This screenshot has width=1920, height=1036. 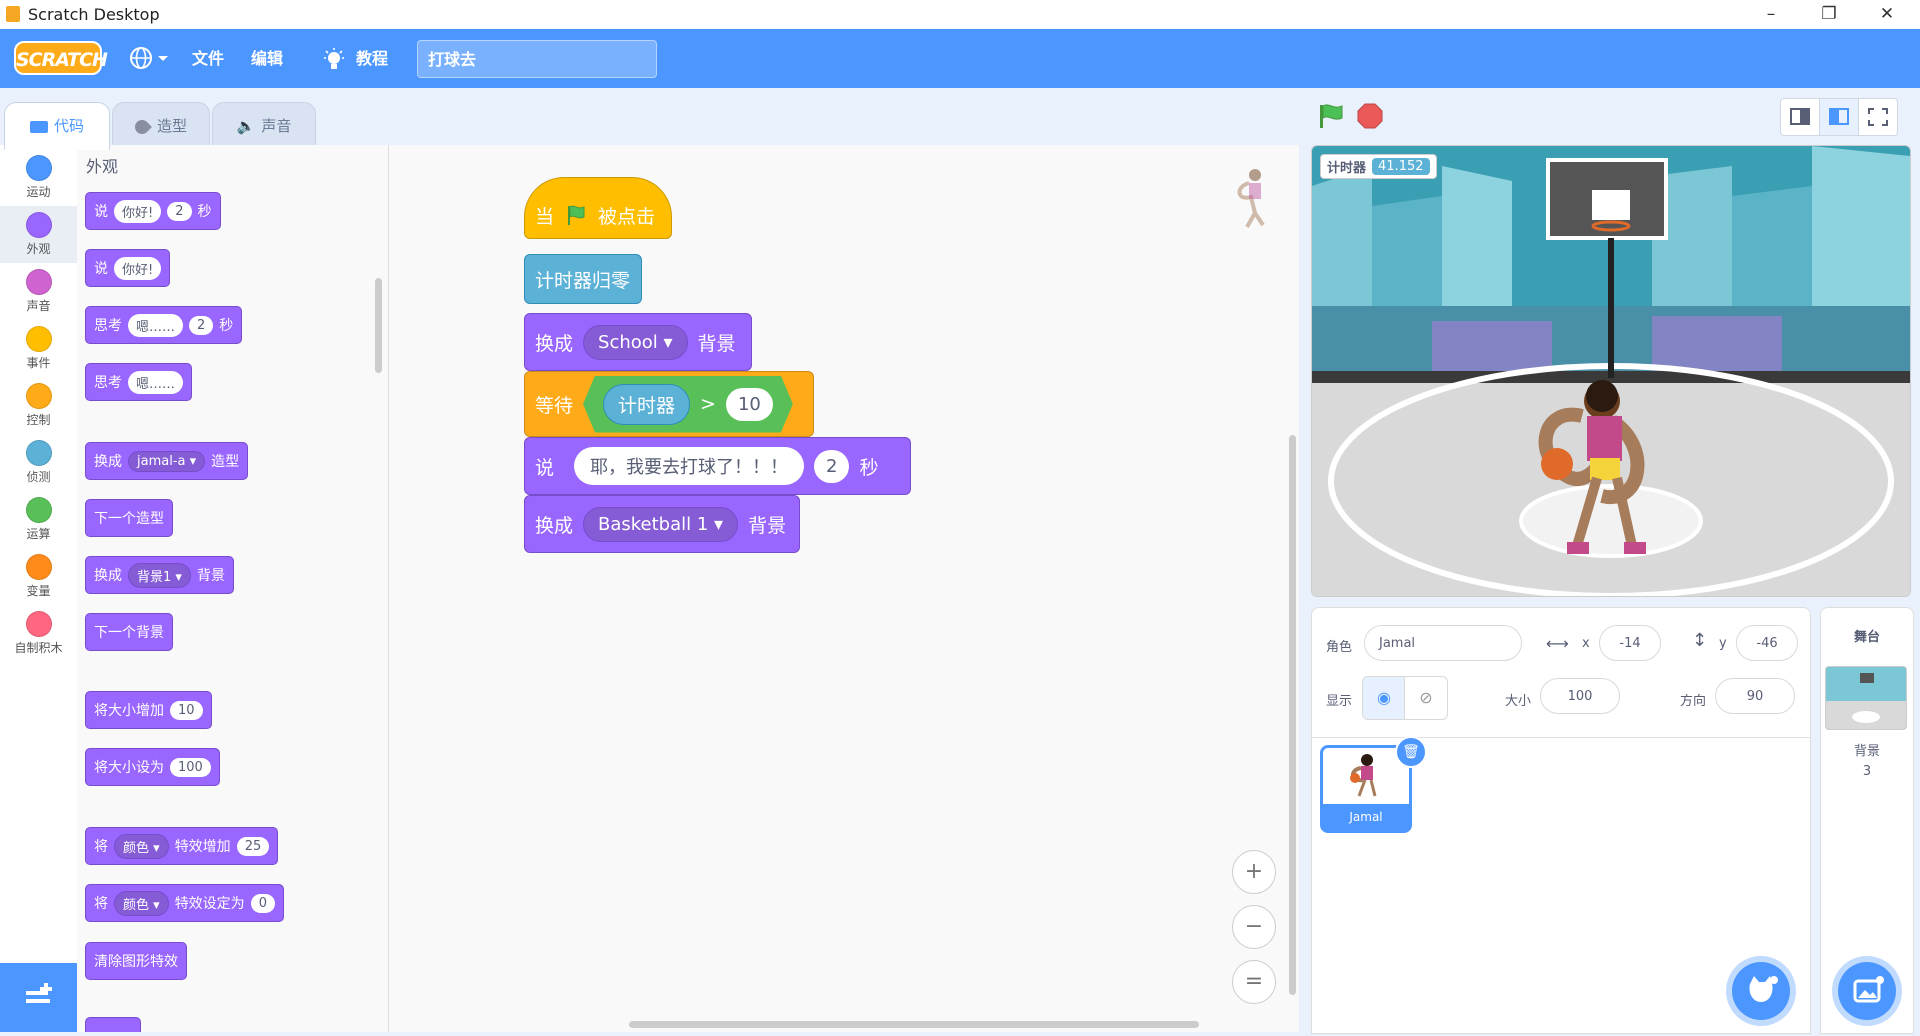 What do you see at coordinates (1630, 643) in the screenshot?
I see `x-input: -14` at bounding box center [1630, 643].